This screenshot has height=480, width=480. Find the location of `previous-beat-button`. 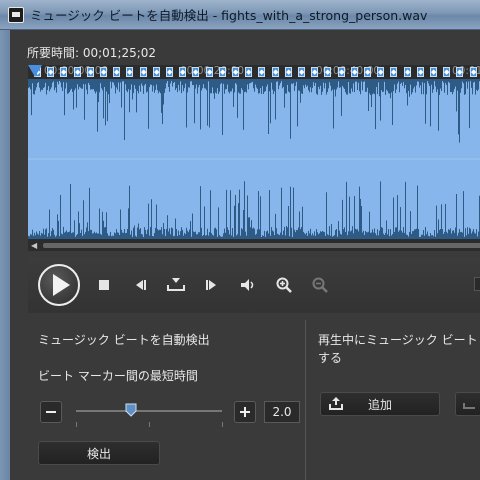

previous-beat-button is located at coordinates (140, 285).